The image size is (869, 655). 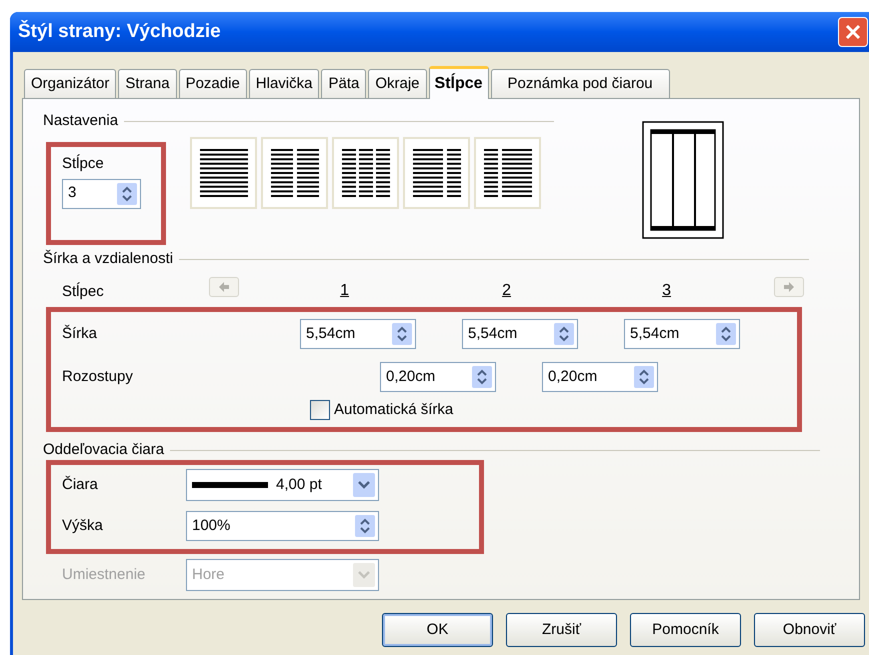 I want to click on field-label: Umiestnenie, so click(x=104, y=574).